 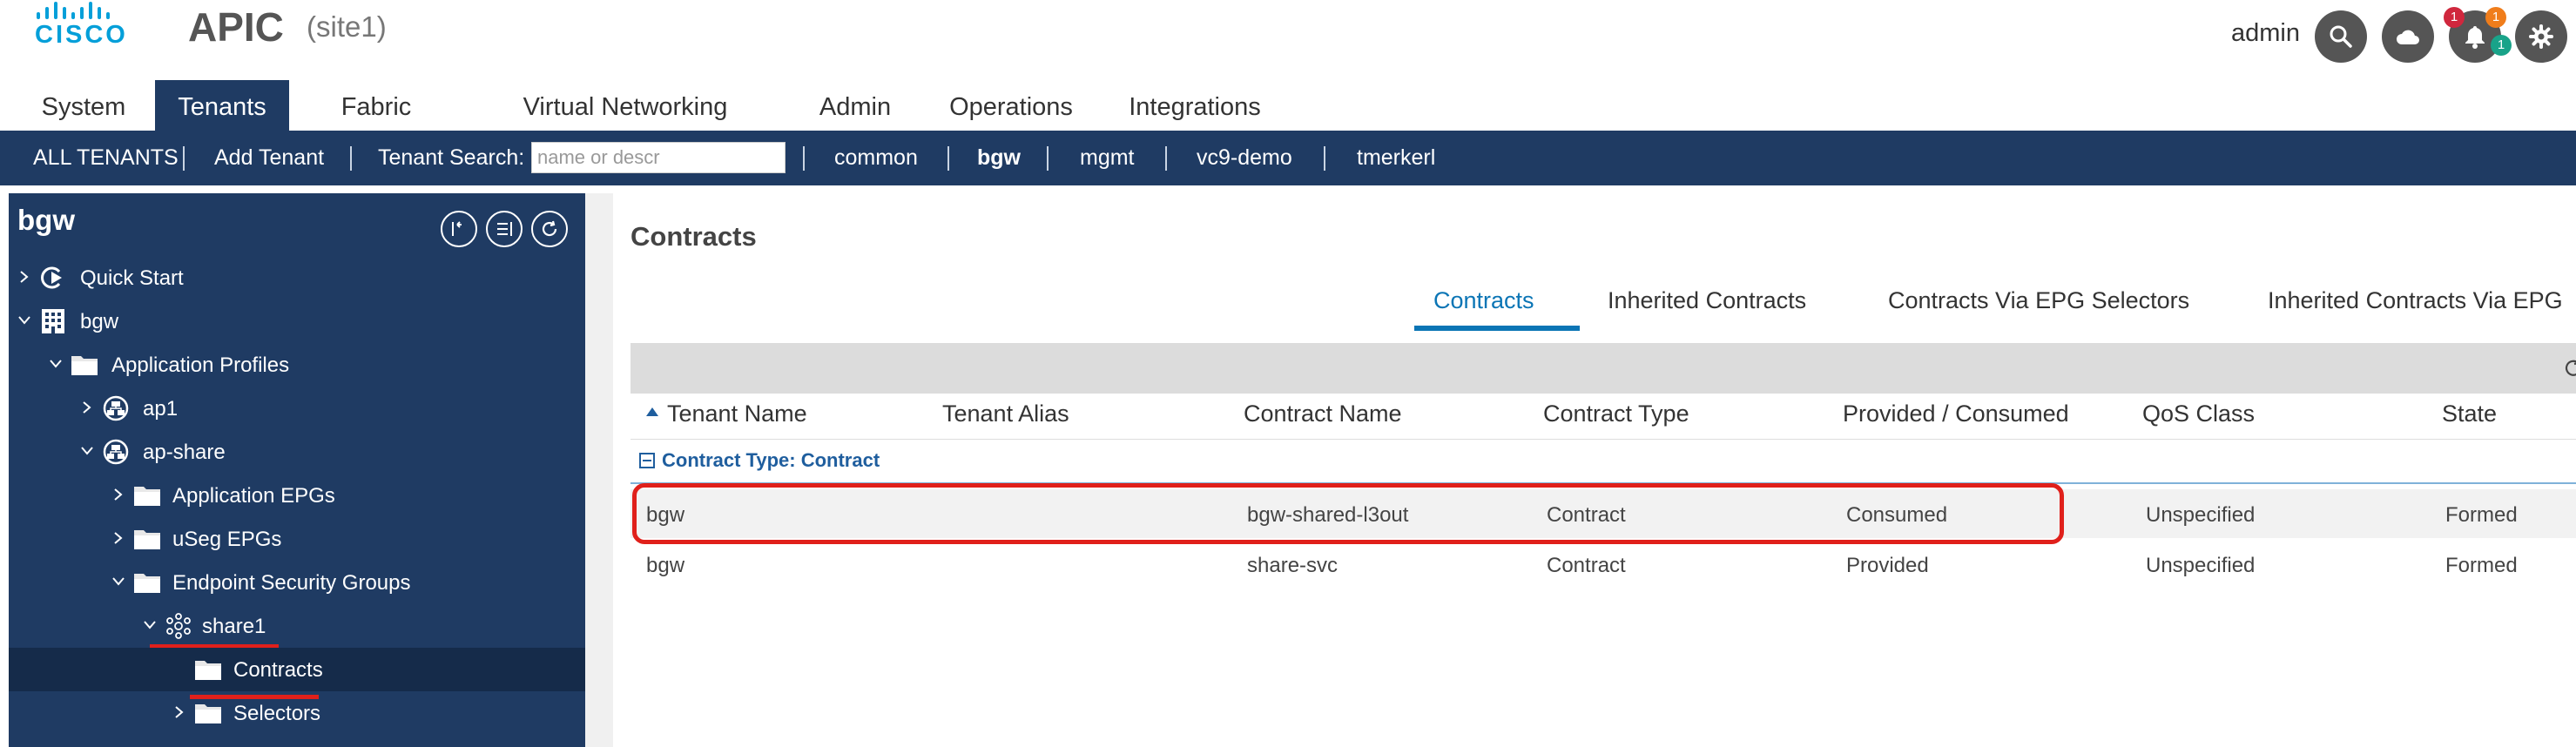 What do you see at coordinates (297, 321) in the screenshot?
I see `tree-item-tenant-bgw: bgw` at bounding box center [297, 321].